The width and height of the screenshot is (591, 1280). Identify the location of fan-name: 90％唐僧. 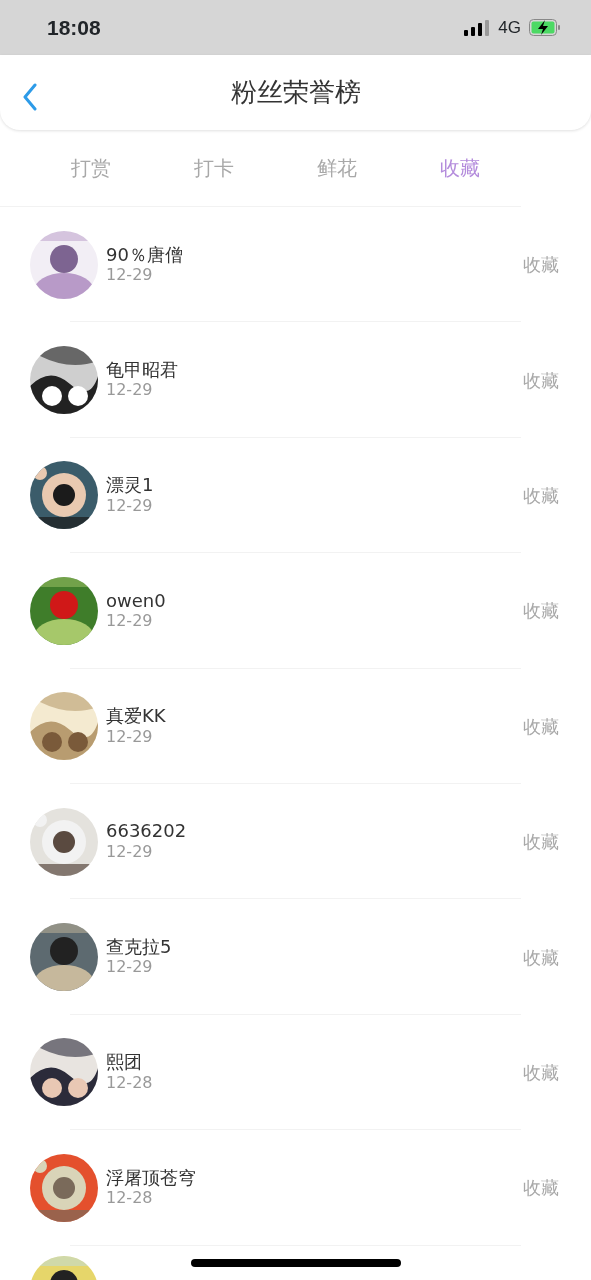
(145, 254).